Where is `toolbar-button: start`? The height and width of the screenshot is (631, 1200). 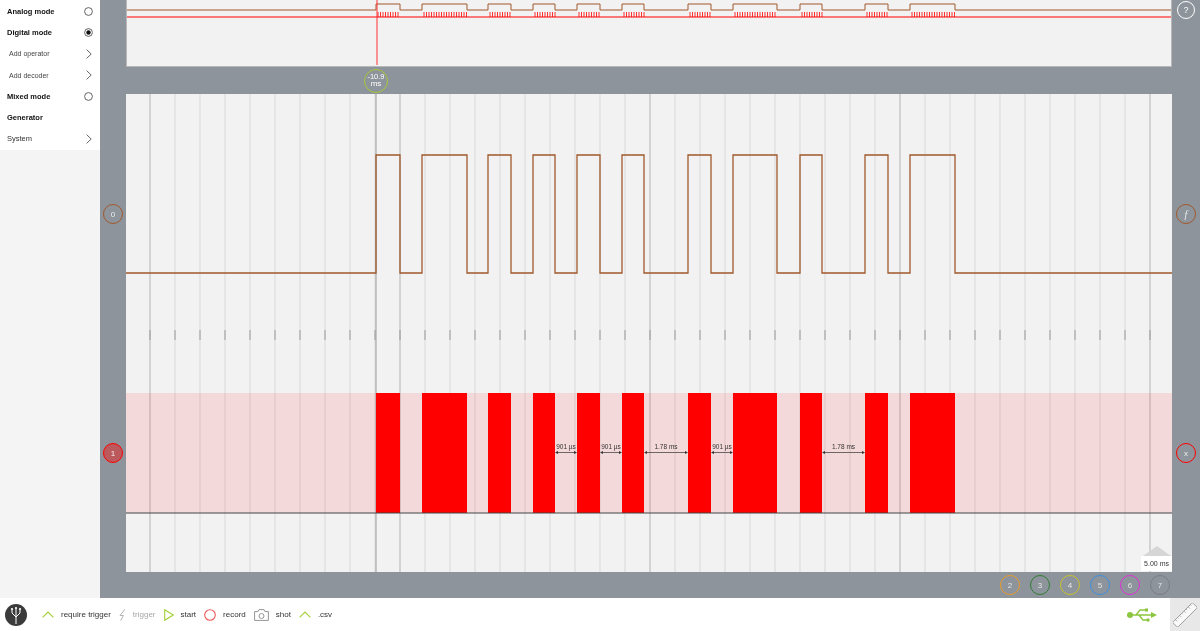 toolbar-button: start is located at coordinates (180, 614).